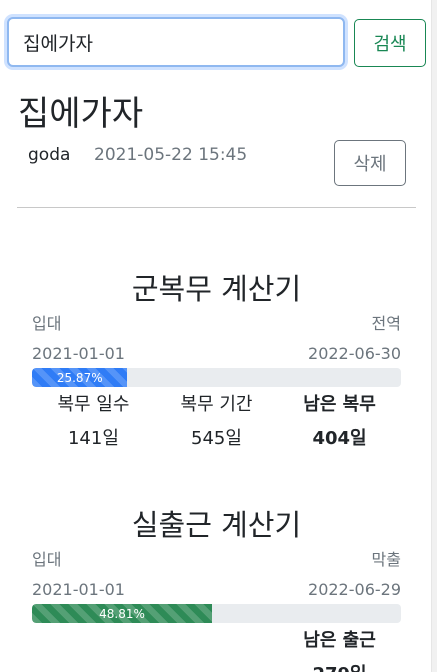 The height and width of the screenshot is (672, 437). What do you see at coordinates (390, 43) in the screenshot?
I see `search-button: 검색` at bounding box center [390, 43].